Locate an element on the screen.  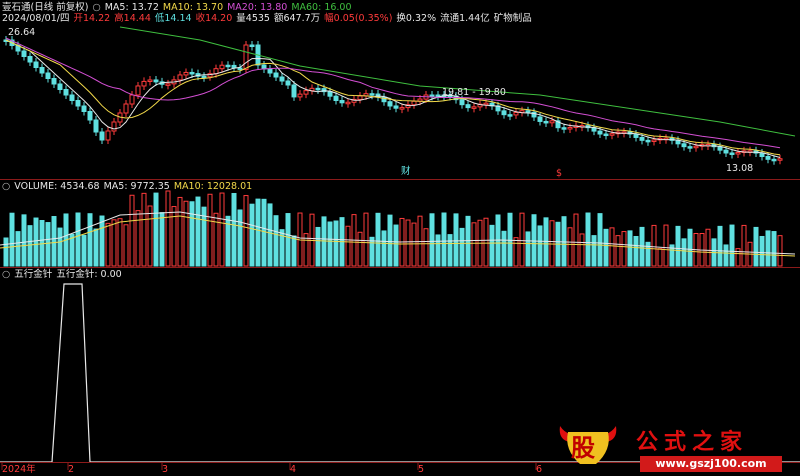
volume-divider is located at coordinates (400, 179).